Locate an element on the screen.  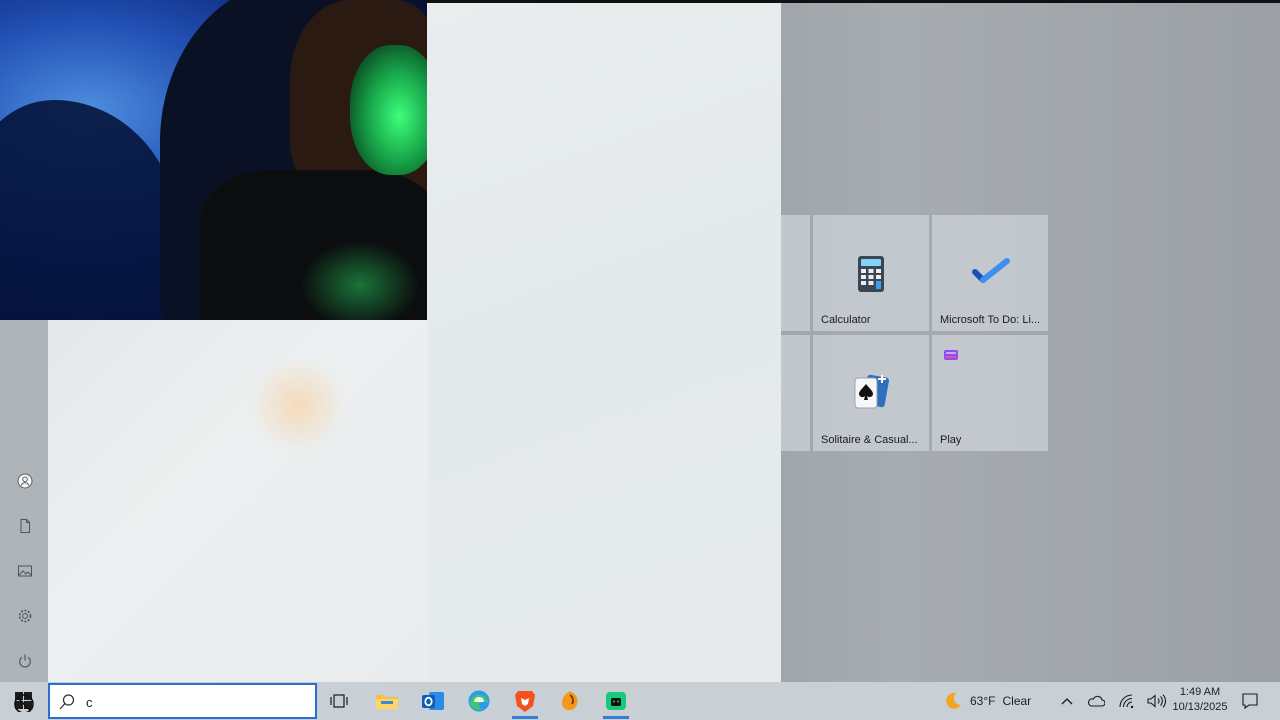
tile-label: Calculator is located at coordinates (846, 320).